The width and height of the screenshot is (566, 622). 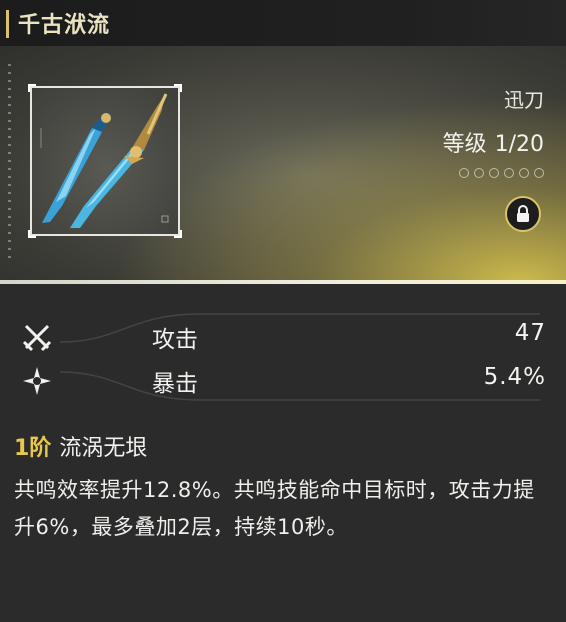 I want to click on level-display: 等级 1/20, so click(x=493, y=142).